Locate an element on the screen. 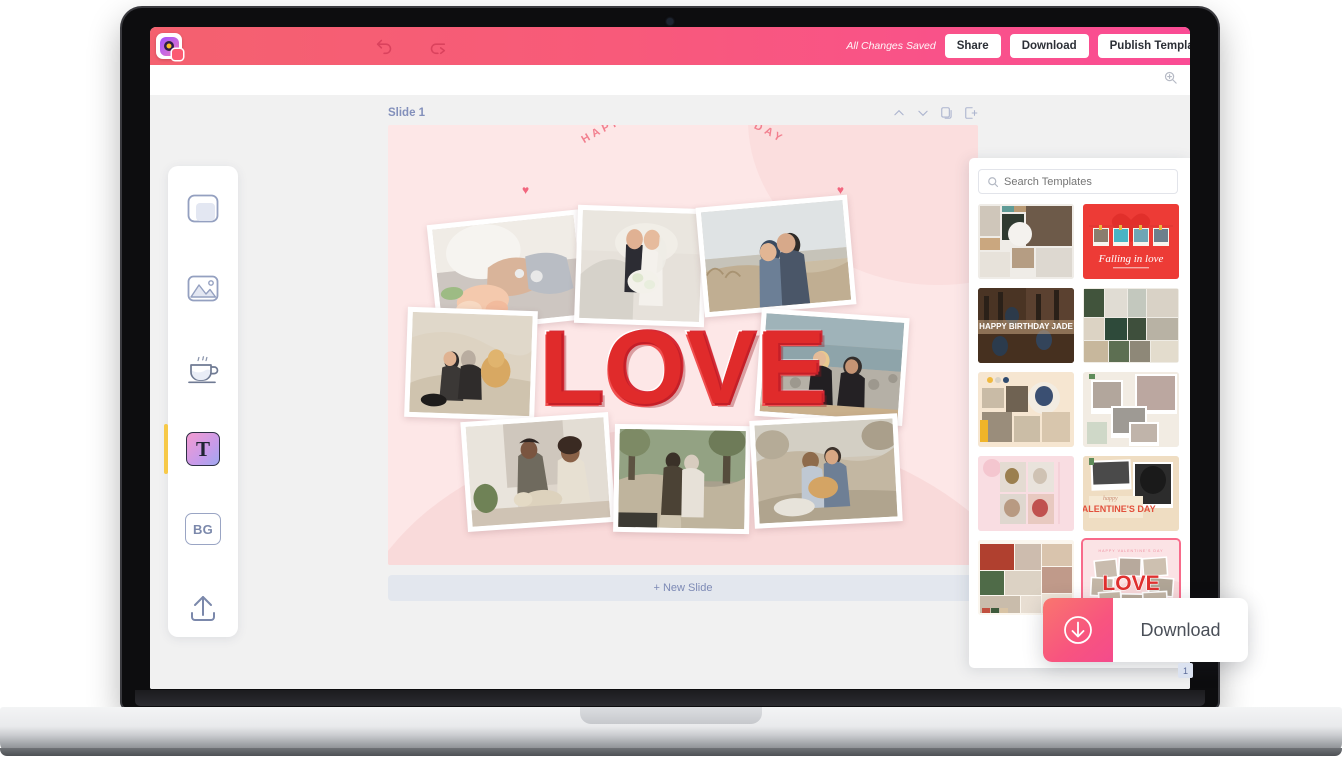  share-button: Share is located at coordinates (972, 46).